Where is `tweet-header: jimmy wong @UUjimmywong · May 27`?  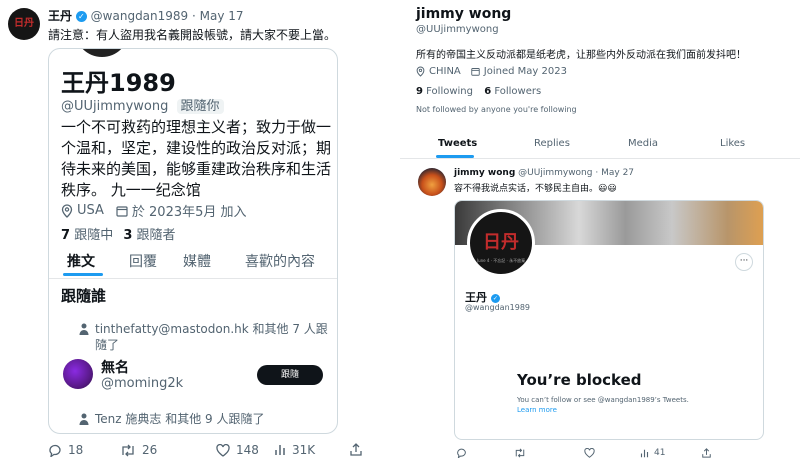 tweet-header: jimmy wong @UUjimmywong · May 27 is located at coordinates (544, 173).